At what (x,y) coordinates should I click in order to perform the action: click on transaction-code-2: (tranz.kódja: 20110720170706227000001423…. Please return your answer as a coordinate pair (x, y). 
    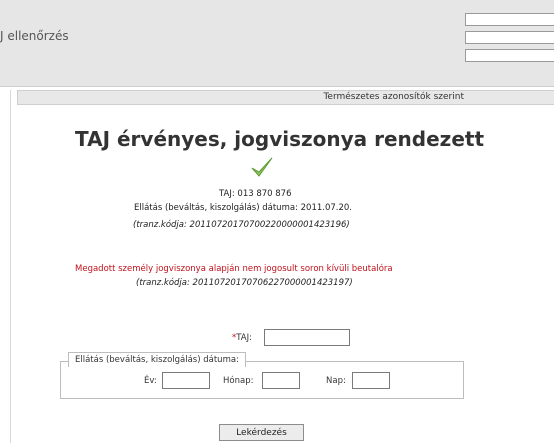
    Looking at the image, I should click on (244, 283).